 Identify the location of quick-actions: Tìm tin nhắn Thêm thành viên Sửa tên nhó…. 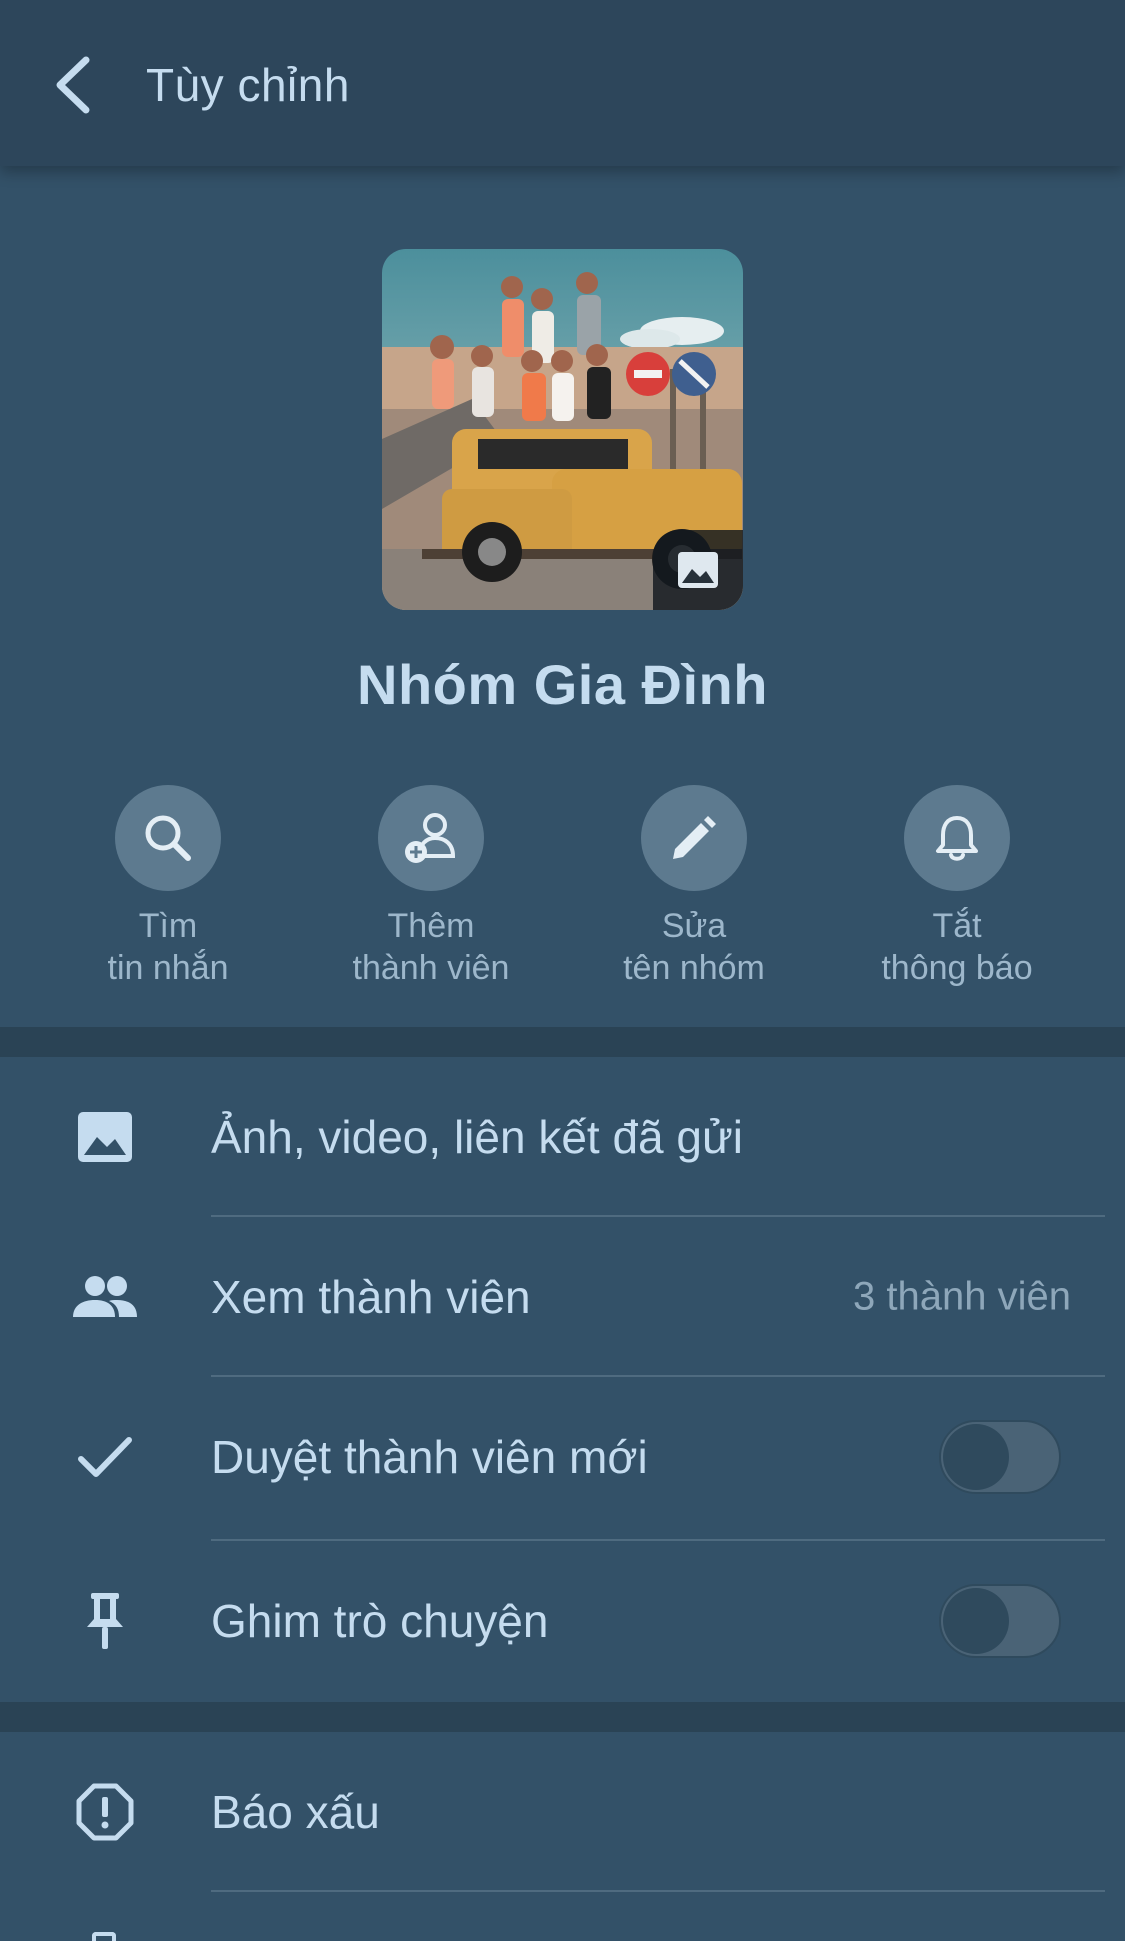
(562, 900).